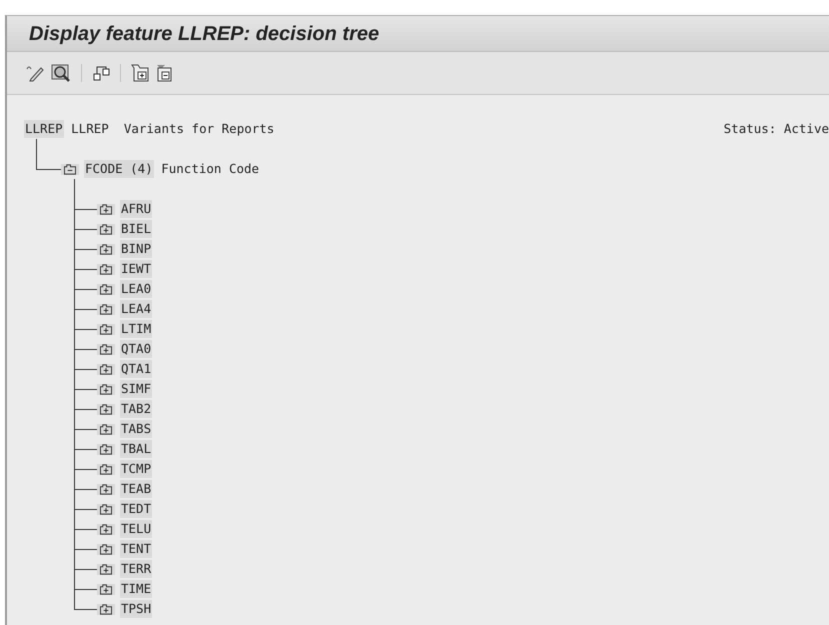  I want to click on search-icon, so click(61, 73).